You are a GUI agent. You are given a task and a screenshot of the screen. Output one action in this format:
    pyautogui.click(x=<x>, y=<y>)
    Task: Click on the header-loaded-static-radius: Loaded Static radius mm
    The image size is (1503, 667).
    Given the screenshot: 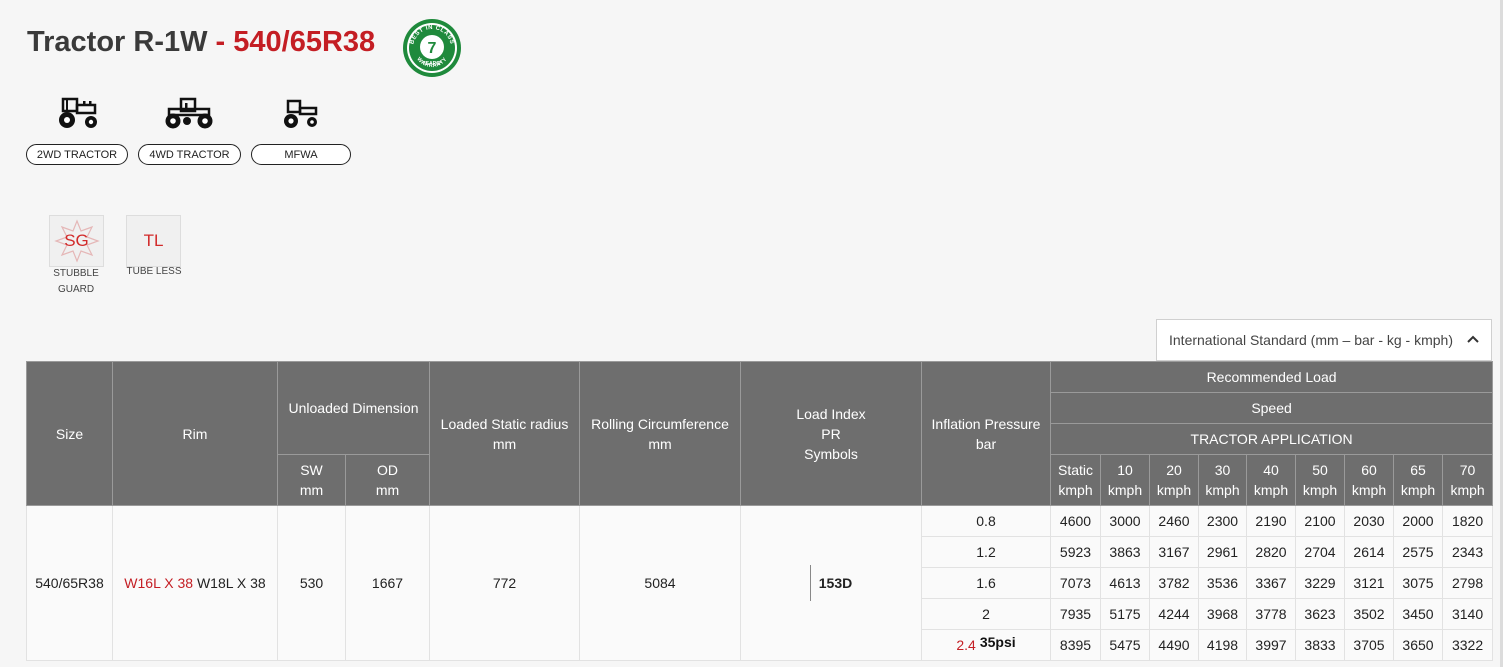 What is the action you would take?
    pyautogui.click(x=504, y=433)
    